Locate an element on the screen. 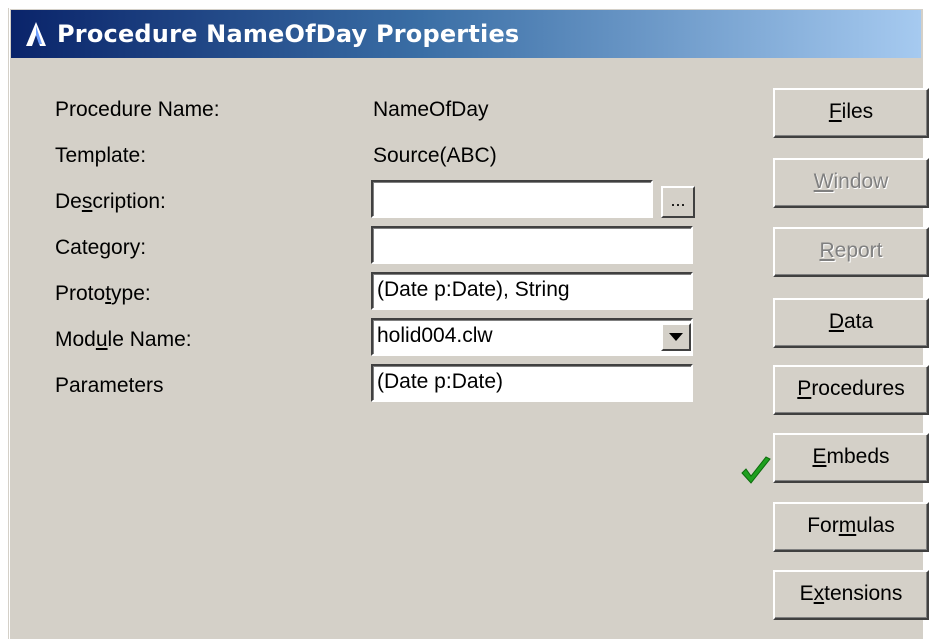  prototype-field: (Date p:Date), String is located at coordinates (532, 291).